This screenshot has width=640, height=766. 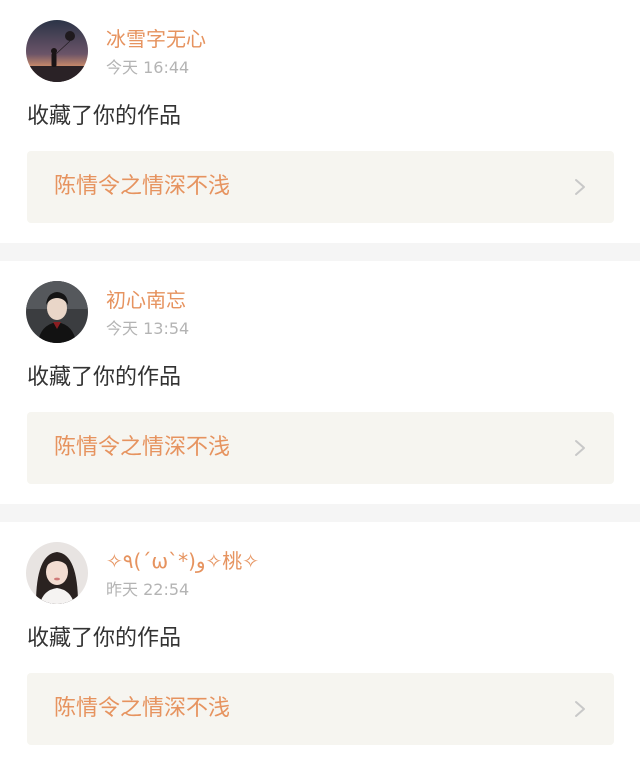 What do you see at coordinates (148, 67) in the screenshot?
I see `timestamp: 今天 16:44` at bounding box center [148, 67].